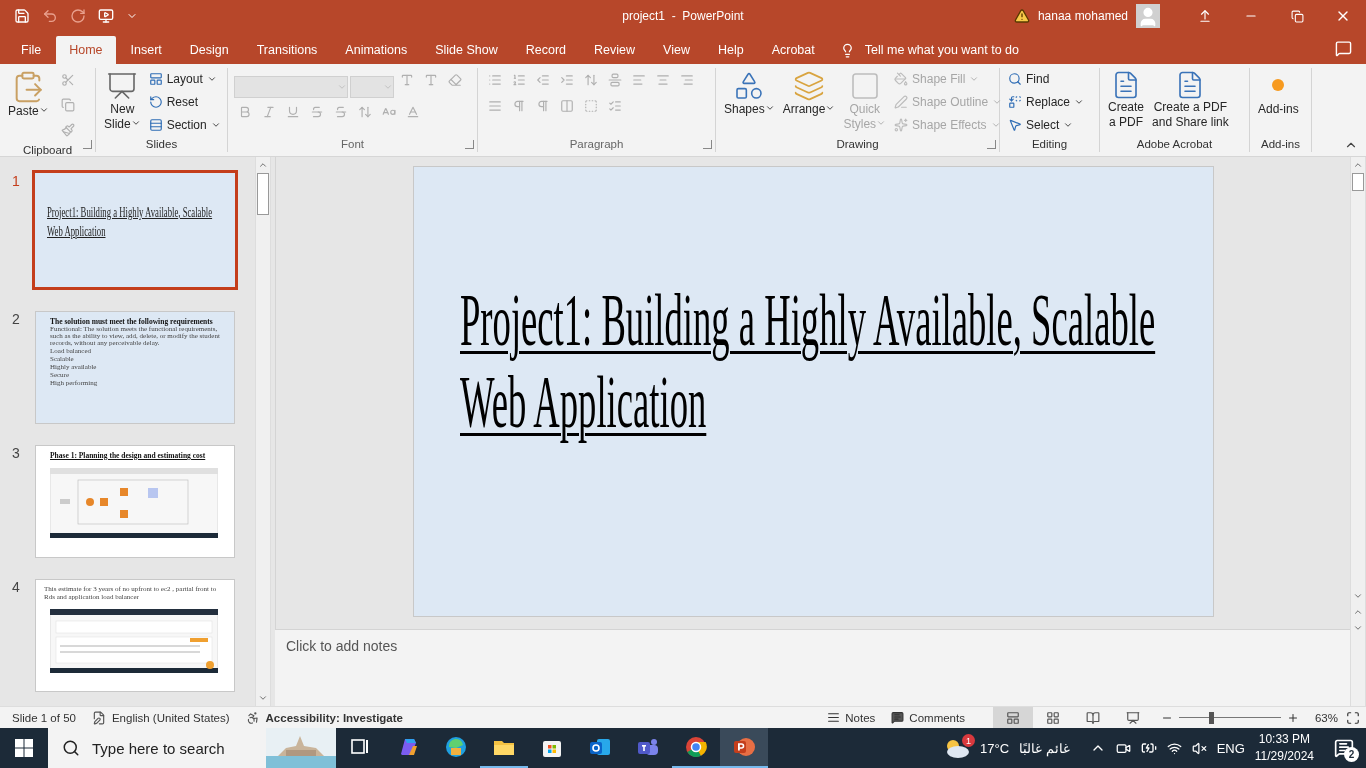  I want to click on pilcrow-icon, so click(519, 106).